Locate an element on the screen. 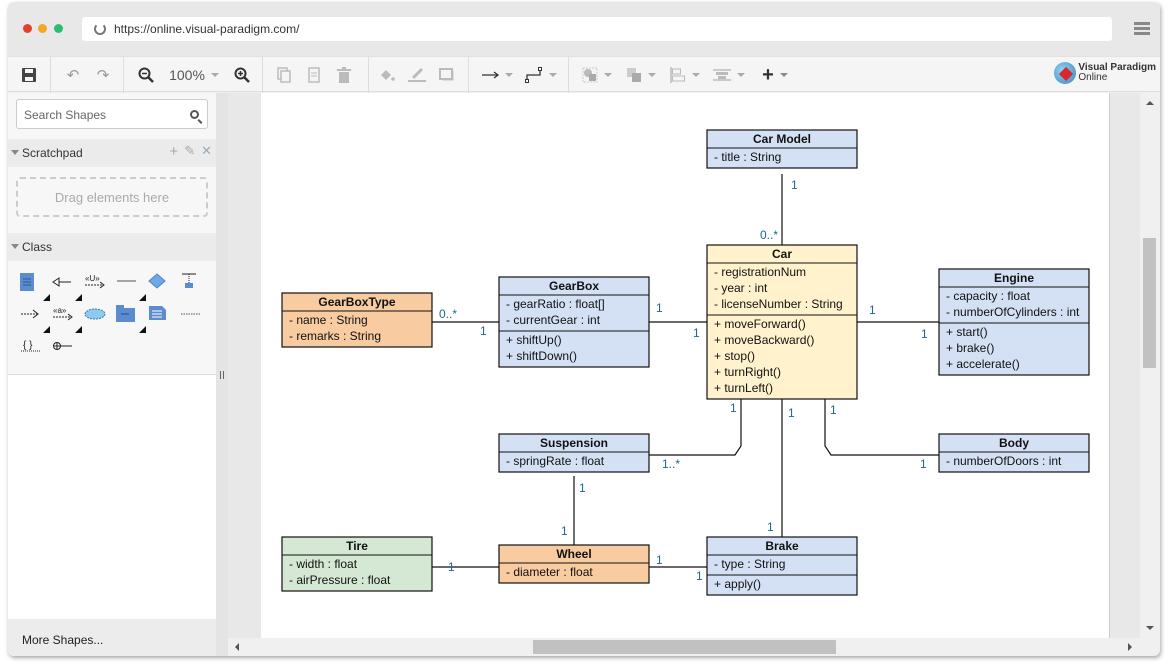 This screenshot has width=1170, height=665. horizontal-scroll-thumb is located at coordinates (684, 647).